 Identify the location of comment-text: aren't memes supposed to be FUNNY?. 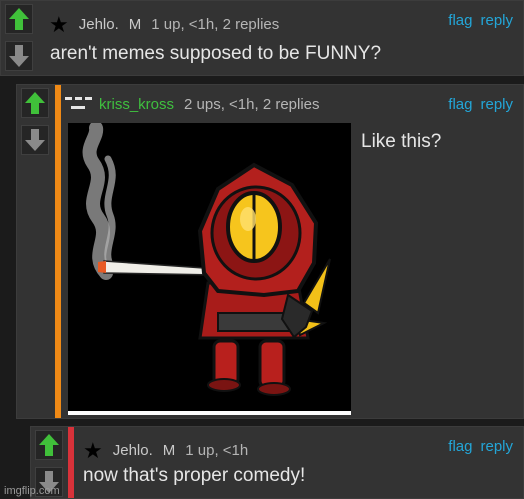
(216, 53).